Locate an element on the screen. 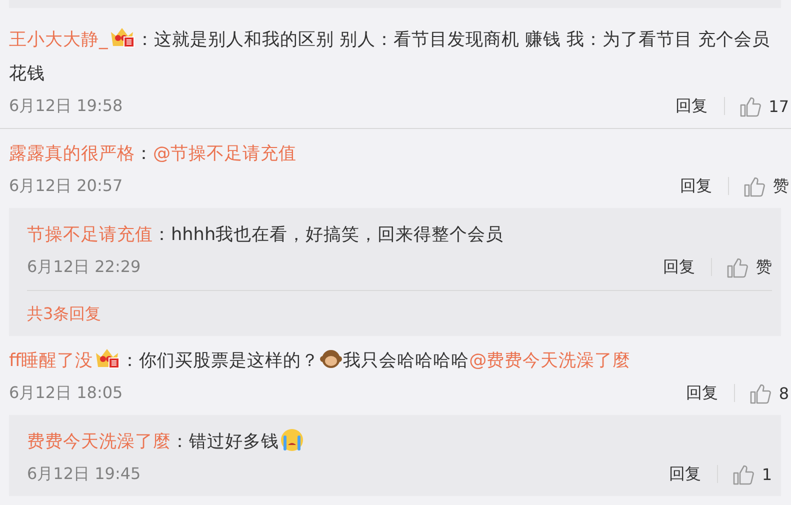  comment-text: ：错过好多钱 is located at coordinates (225, 442).